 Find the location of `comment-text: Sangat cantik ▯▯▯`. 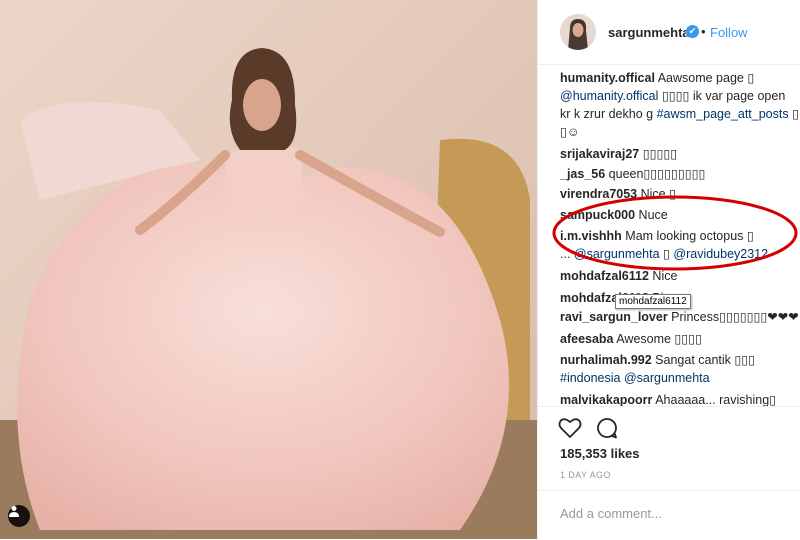

comment-text: Sangat cantik ▯▯▯ is located at coordinates (703, 360).